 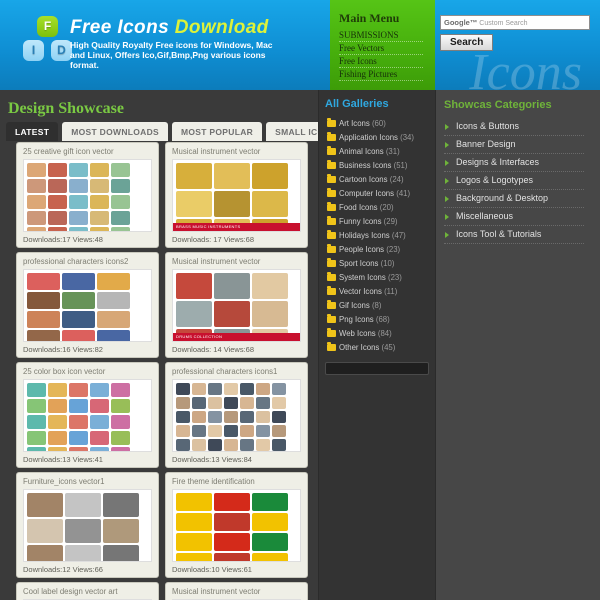 What do you see at coordinates (369, 18) in the screenshot?
I see `main-menu-heading: Main Menu` at bounding box center [369, 18].